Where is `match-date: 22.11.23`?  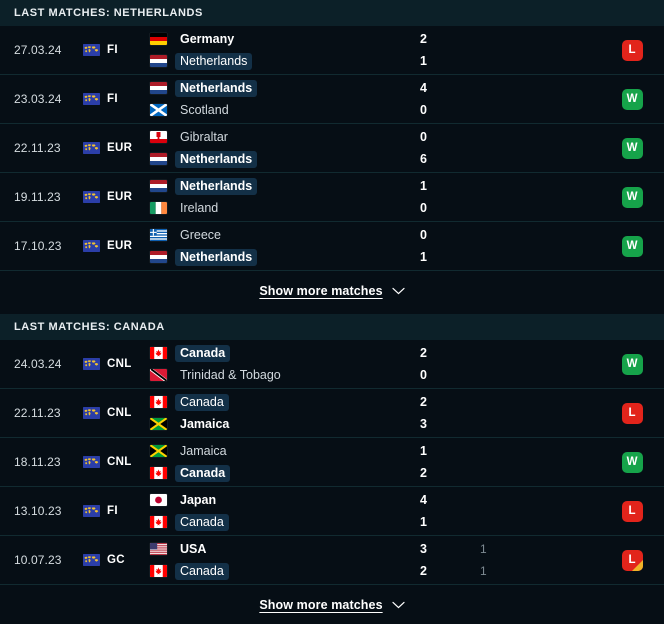
match-date: 22.11.23 is located at coordinates (37, 413).